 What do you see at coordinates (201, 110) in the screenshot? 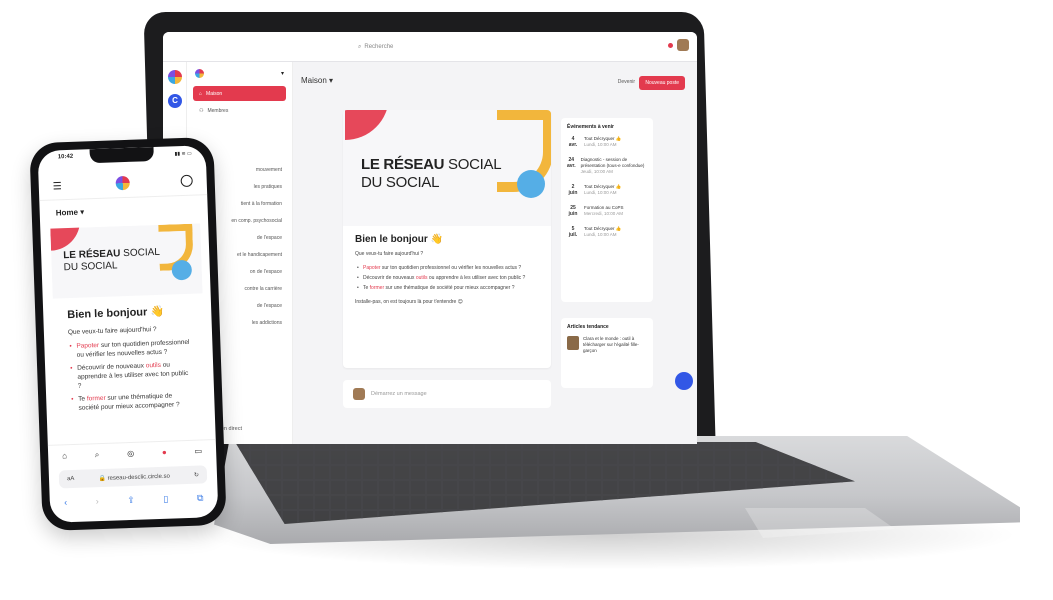
I see `members-icon: ⚇` at bounding box center [201, 110].